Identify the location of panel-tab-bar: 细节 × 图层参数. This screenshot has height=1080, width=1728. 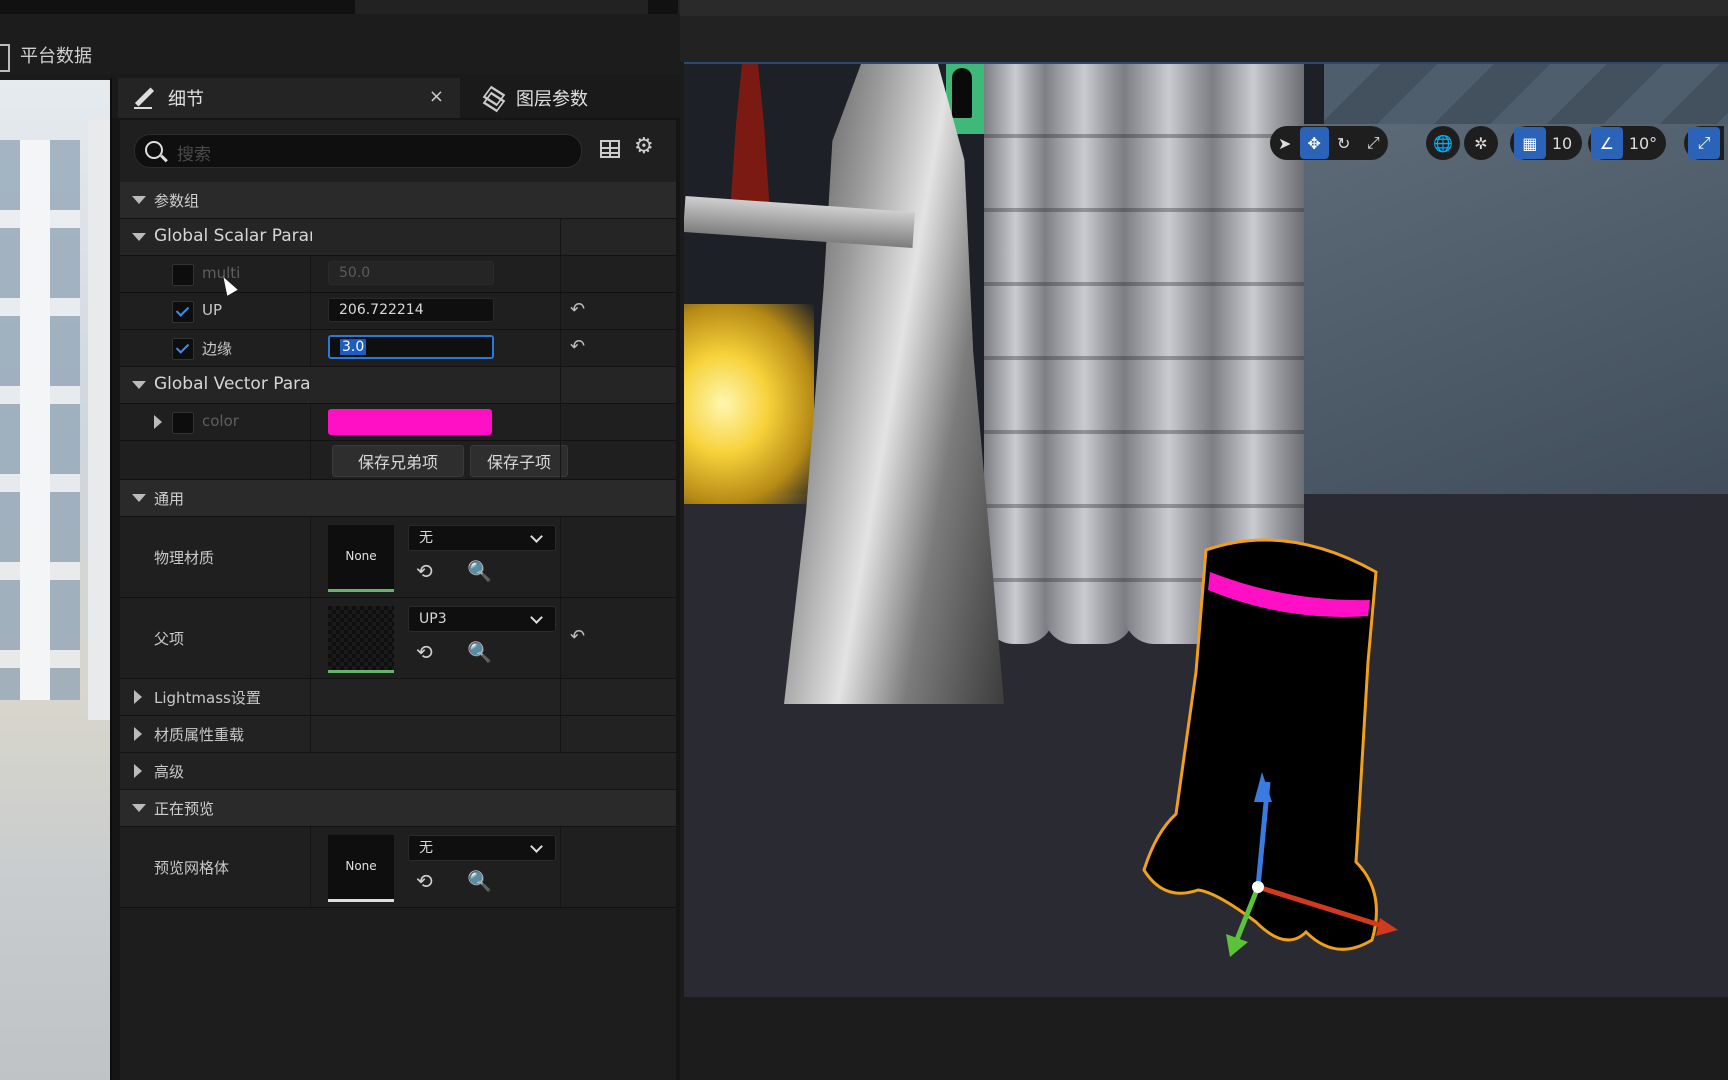
(397, 98).